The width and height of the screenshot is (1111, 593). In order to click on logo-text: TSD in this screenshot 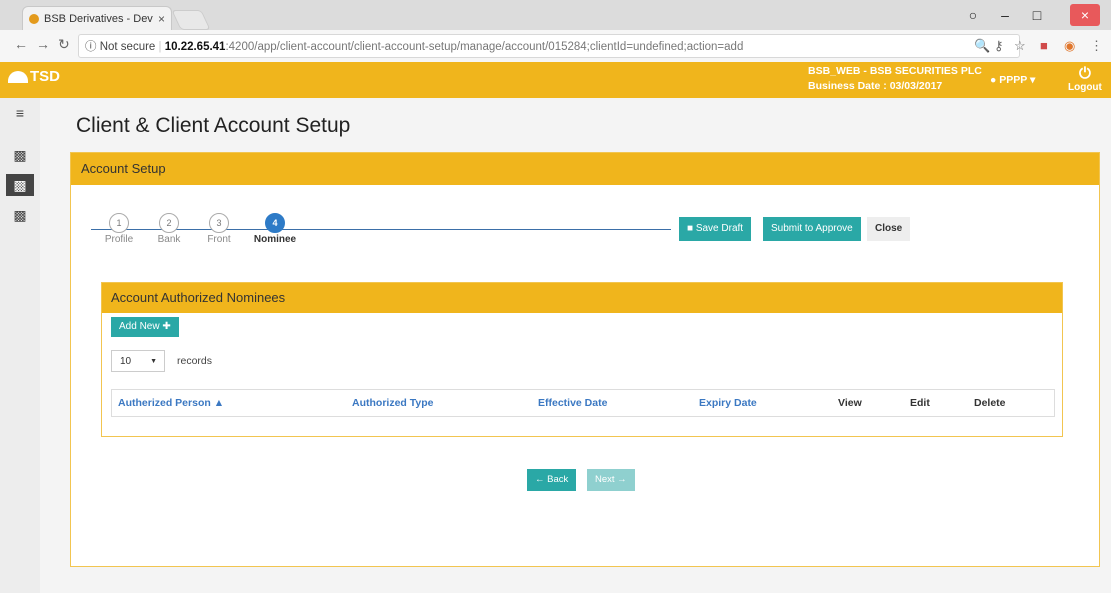, I will do `click(45, 76)`.